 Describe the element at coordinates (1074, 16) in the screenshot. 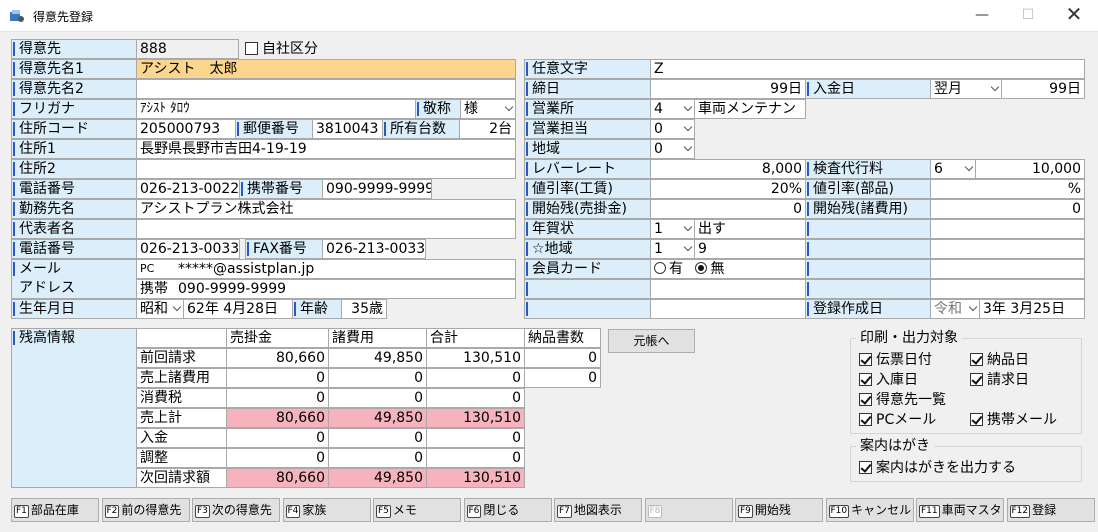

I see `close-button: ✕` at that location.